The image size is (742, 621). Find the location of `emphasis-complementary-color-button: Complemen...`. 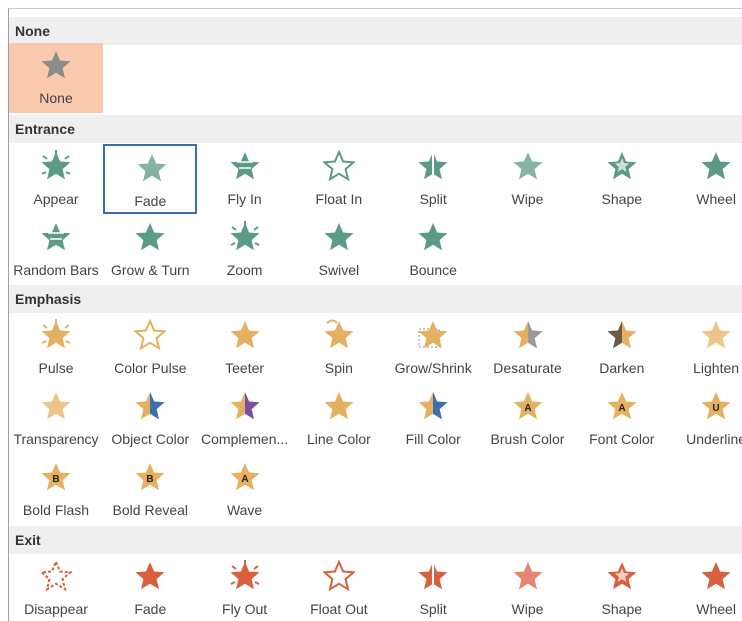

emphasis-complementary-color-button: Complemen... is located at coordinates (245, 419).